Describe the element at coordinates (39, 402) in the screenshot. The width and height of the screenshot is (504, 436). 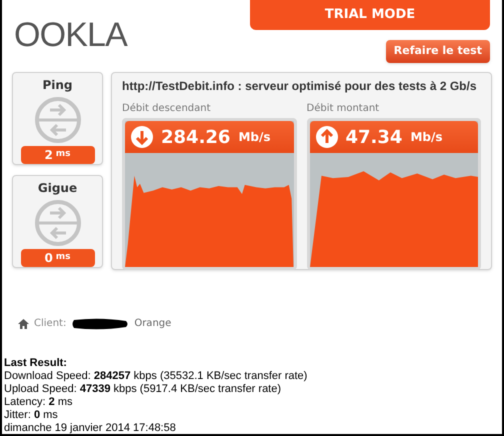
I see `result-line: Latency: 2 ms` at that location.